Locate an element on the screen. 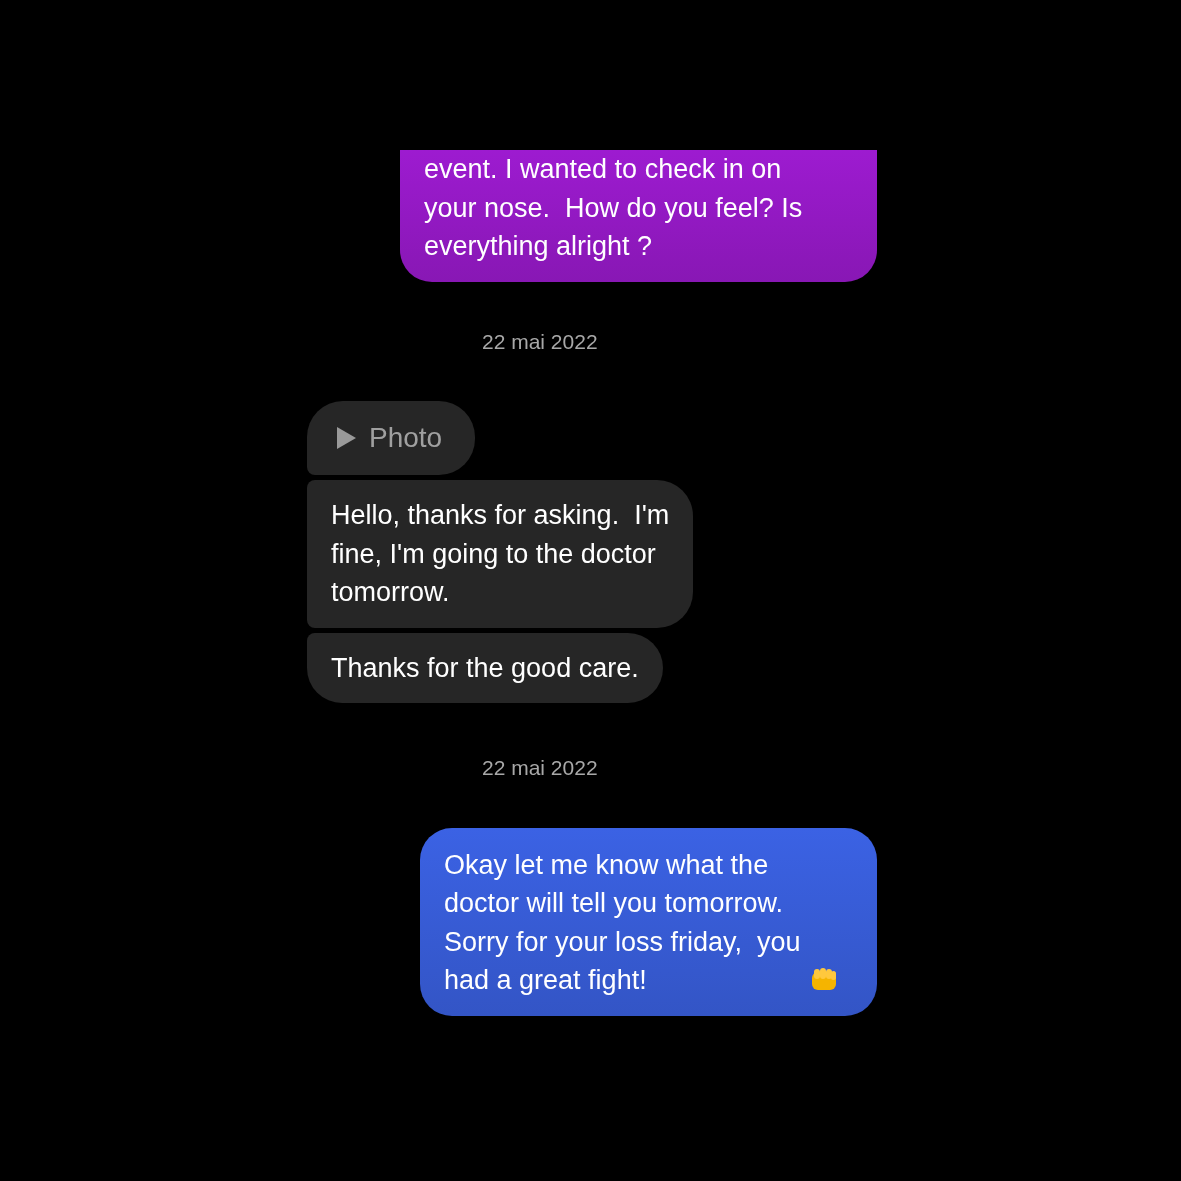  photo-attachment: Photo is located at coordinates (391, 438).